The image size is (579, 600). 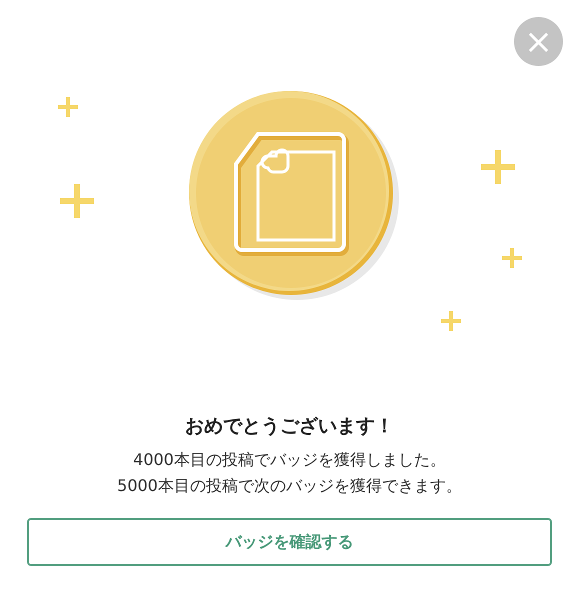 I want to click on message-text: 4000本目の投稿でバッジを獲得しました。, so click(x=289, y=460).